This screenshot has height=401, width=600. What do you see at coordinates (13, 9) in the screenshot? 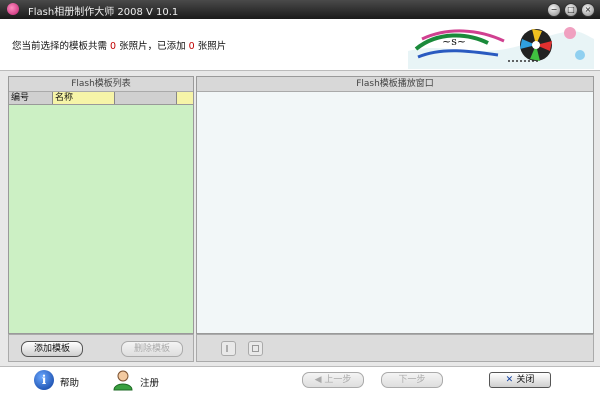
I see `app-icon` at bounding box center [13, 9].